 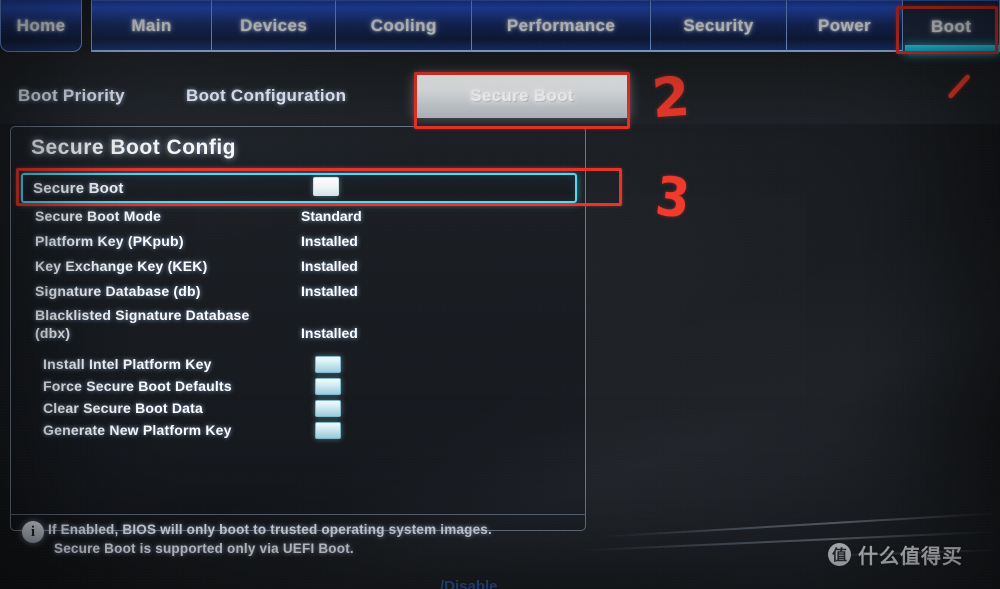 I want to click on tab-performance: Performance, so click(x=561, y=26).